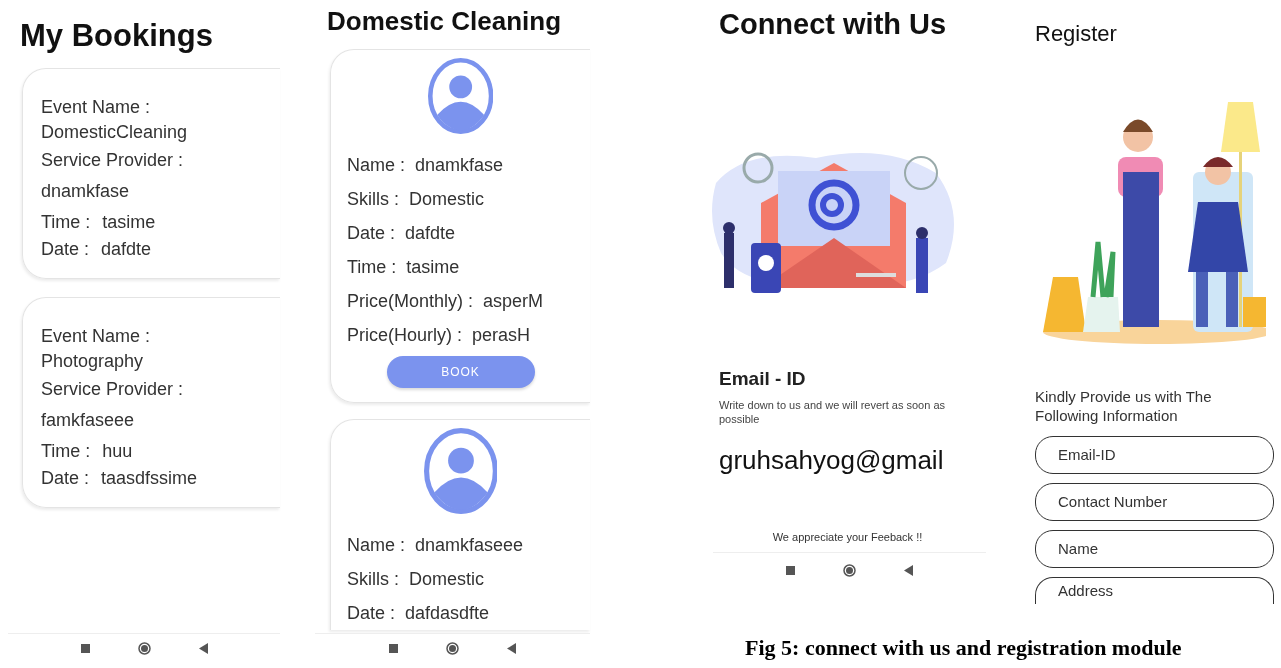  Describe the element at coordinates (1154, 590) in the screenshot. I see `input-field: Address` at that location.